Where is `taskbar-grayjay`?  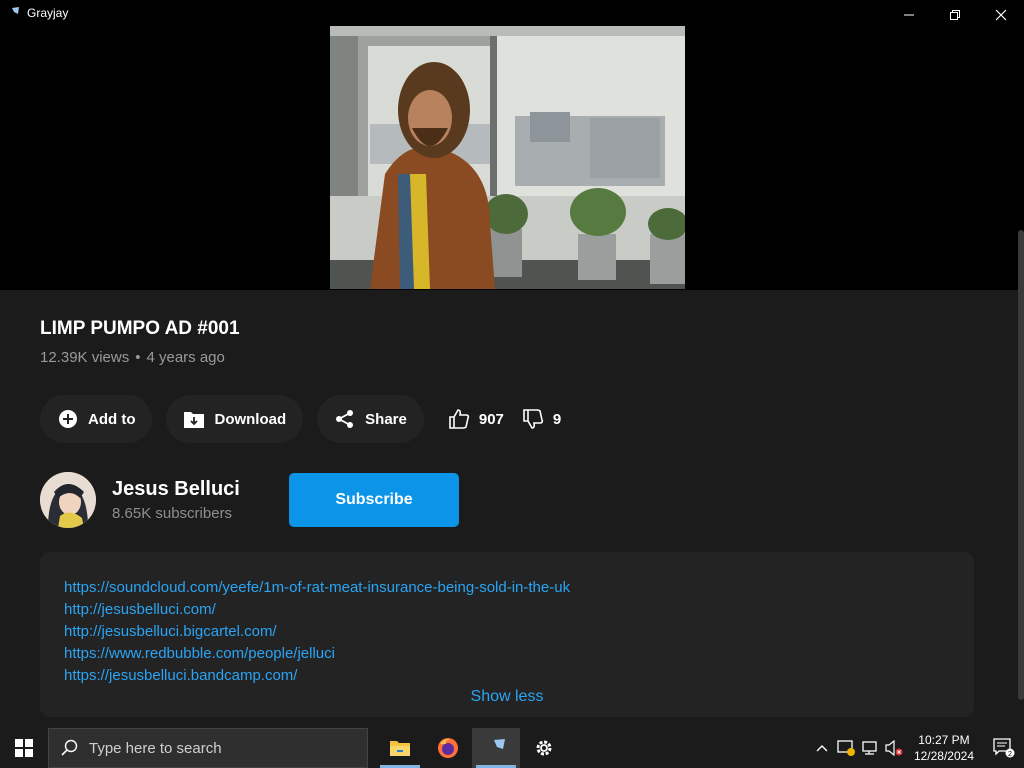 taskbar-grayjay is located at coordinates (496, 748).